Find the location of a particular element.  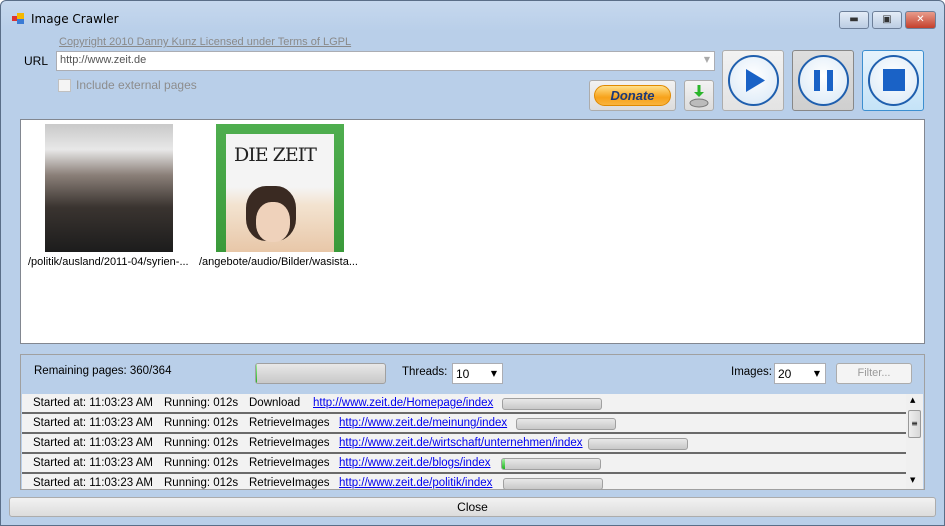

minimize-button: ▬ is located at coordinates (854, 20).